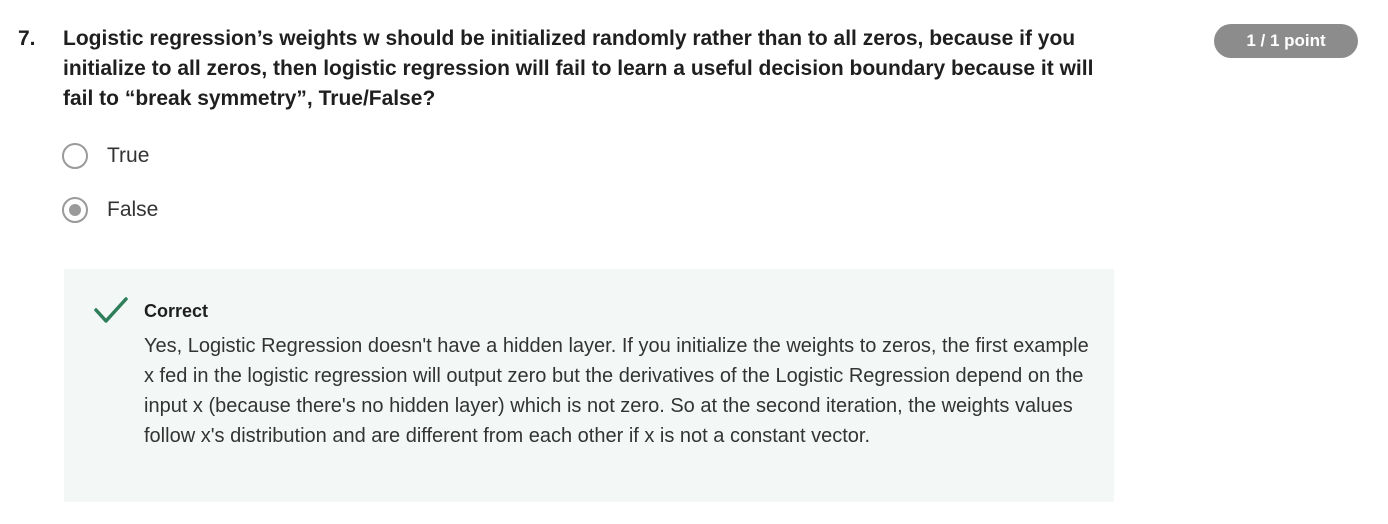 This screenshot has width=1388, height=524. Describe the element at coordinates (111, 310) in the screenshot. I see `check-icon` at that location.